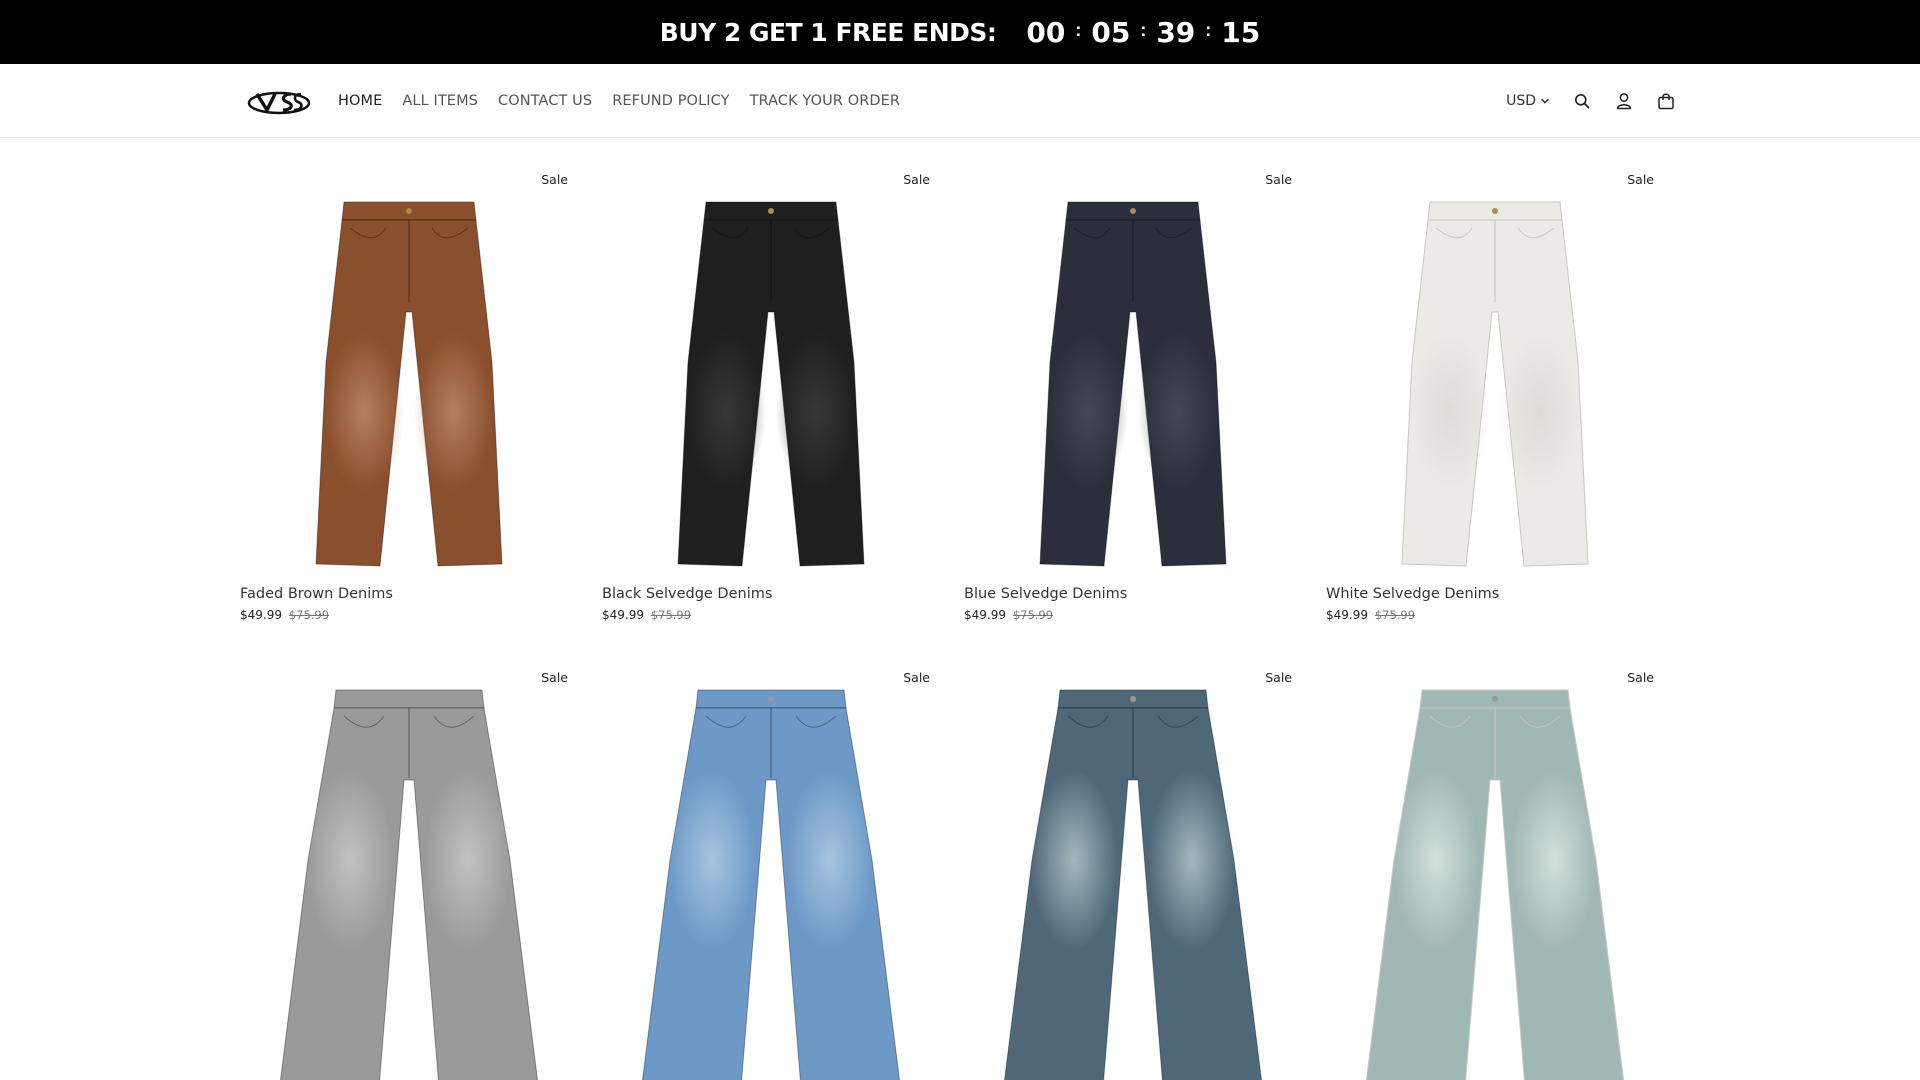  What do you see at coordinates (1046, 32) in the screenshot?
I see `timer-hours: 00` at bounding box center [1046, 32].